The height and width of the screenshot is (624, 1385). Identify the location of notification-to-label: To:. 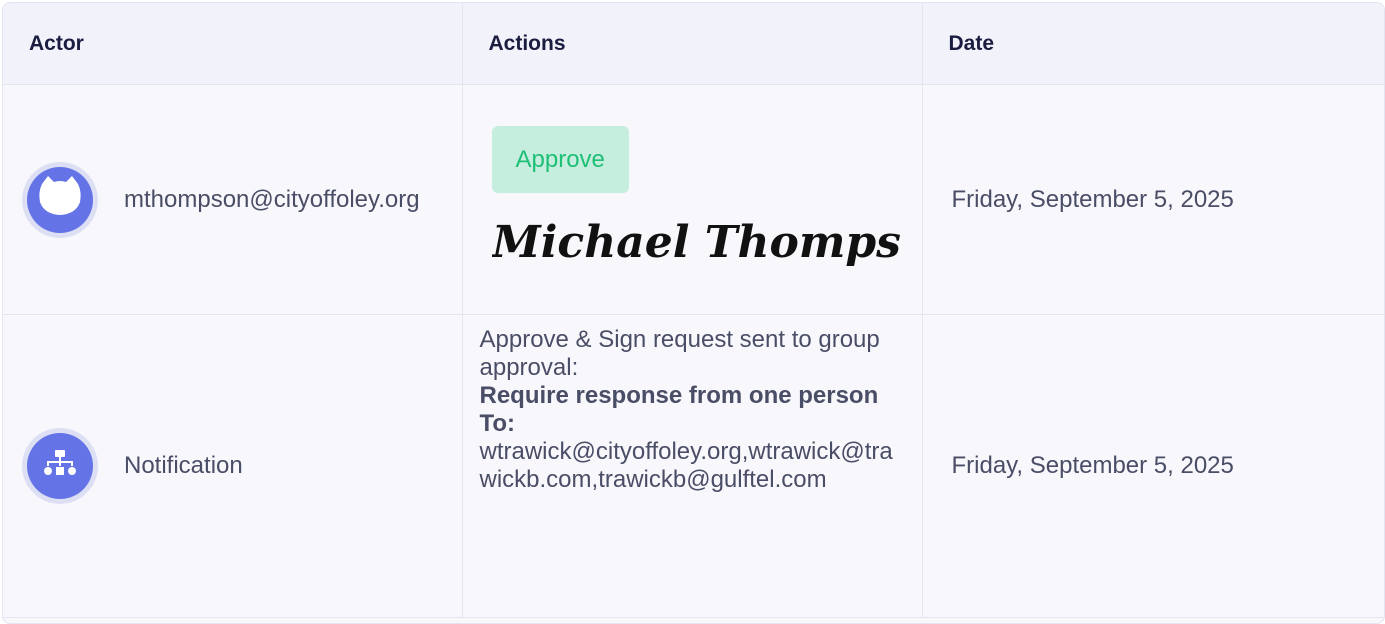
(497, 423).